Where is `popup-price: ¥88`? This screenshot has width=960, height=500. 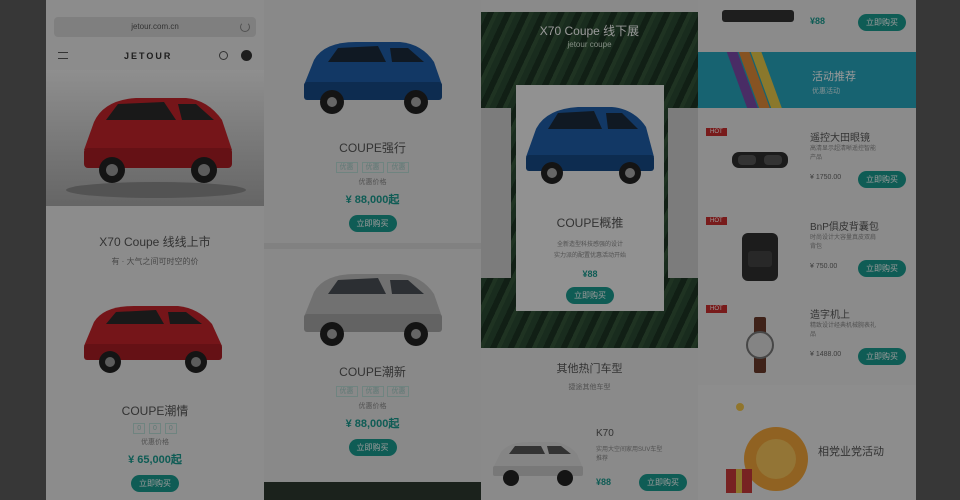
popup-price: ¥88 is located at coordinates (590, 274).